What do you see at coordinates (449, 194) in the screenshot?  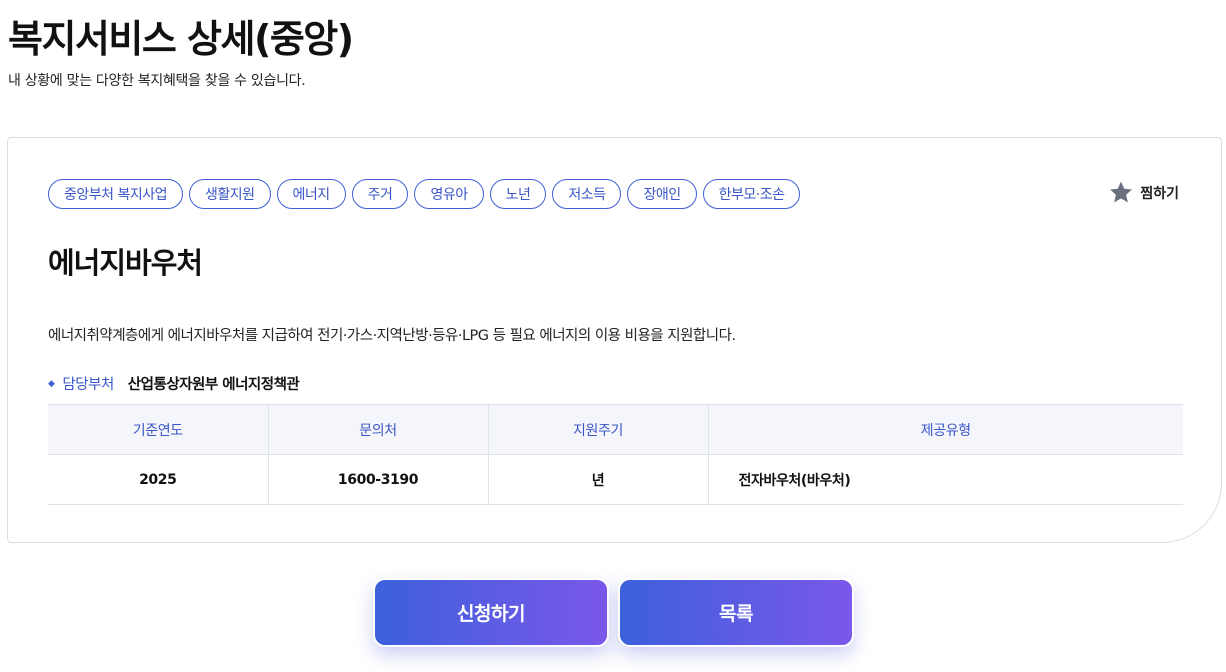 I see `tag-infant: 영유아` at bounding box center [449, 194].